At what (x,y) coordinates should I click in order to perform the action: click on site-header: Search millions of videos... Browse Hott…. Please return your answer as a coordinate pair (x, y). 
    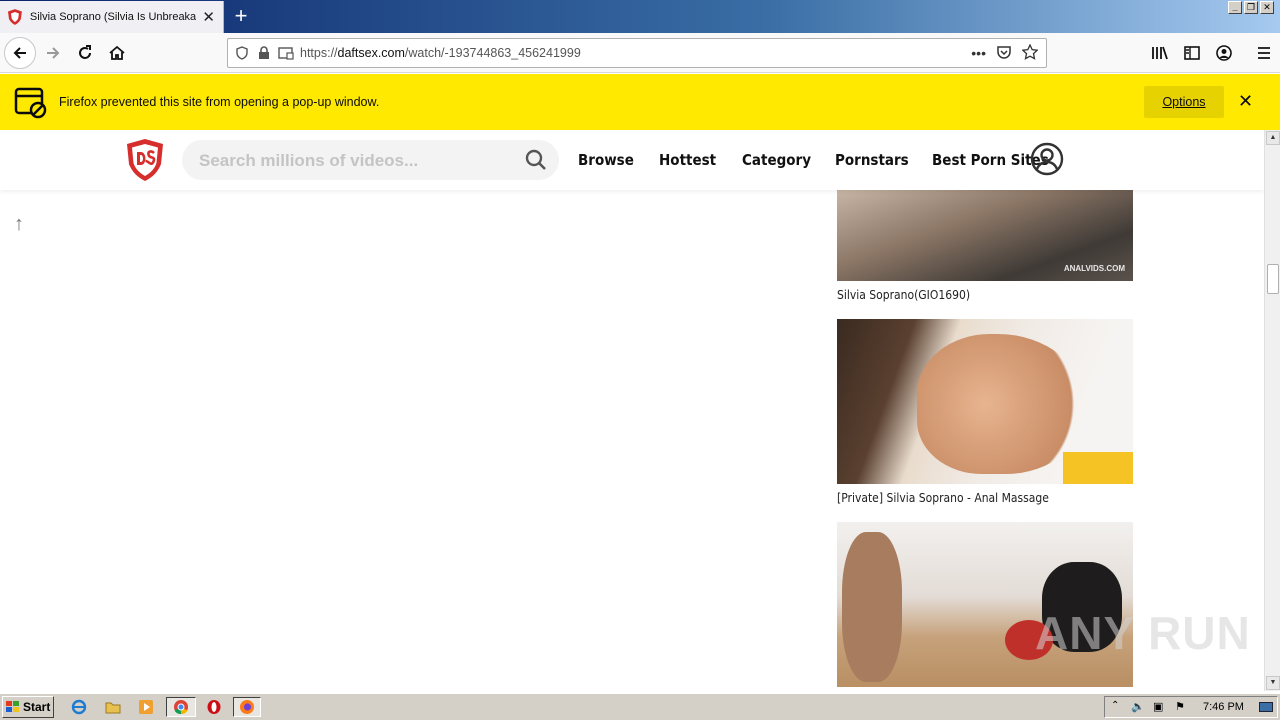
    Looking at the image, I should click on (632, 160).